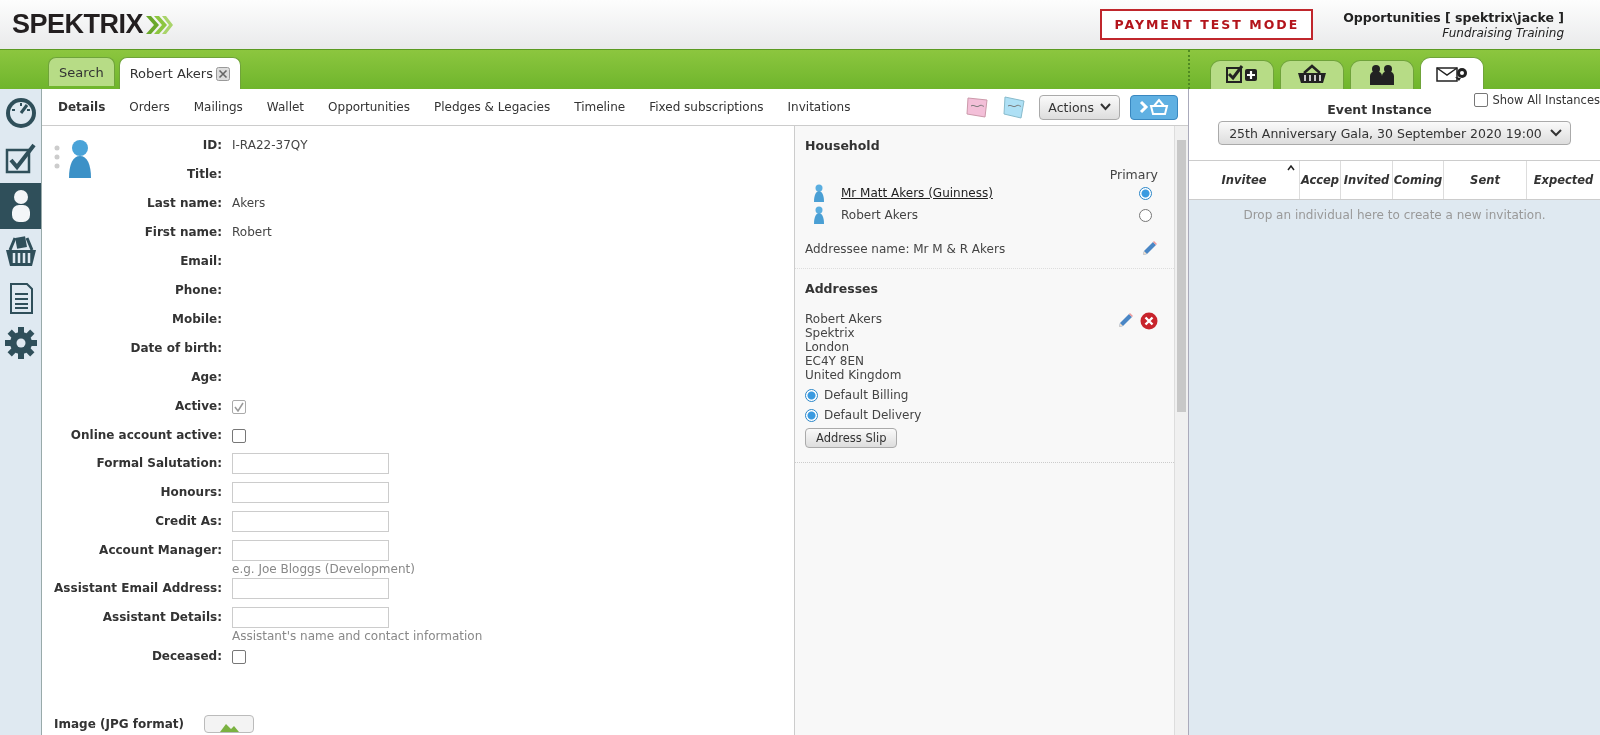 This screenshot has height=735, width=1600. What do you see at coordinates (197, 289) in the screenshot?
I see `field-label: Phone:` at bounding box center [197, 289].